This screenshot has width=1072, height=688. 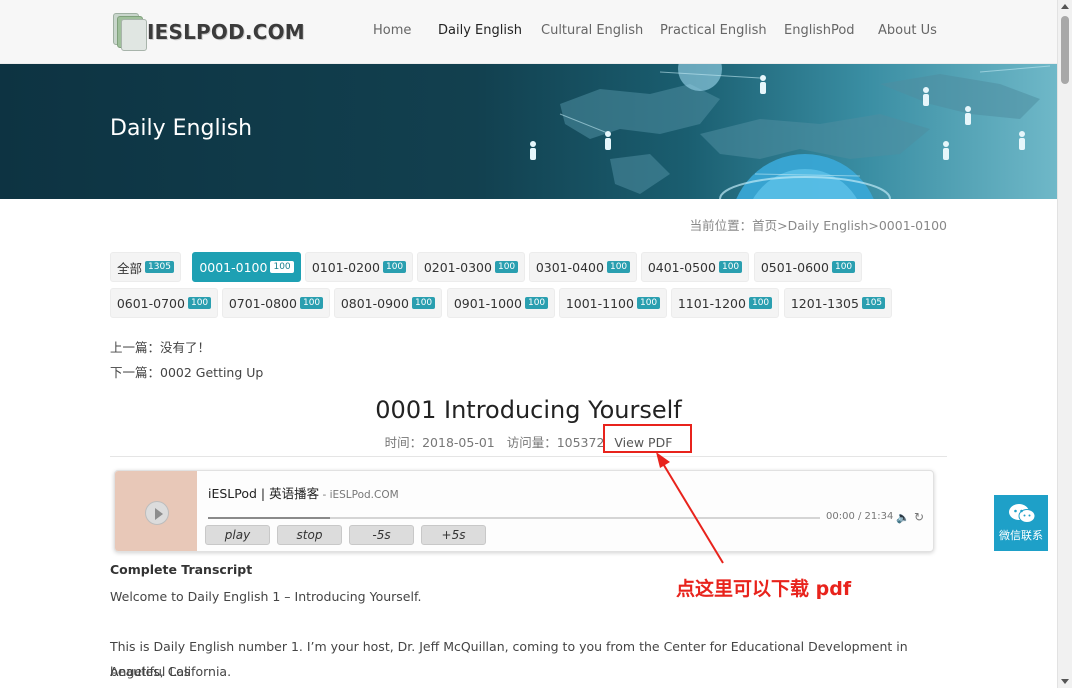 I want to click on scrollbar-thumb, so click(x=1065, y=50).